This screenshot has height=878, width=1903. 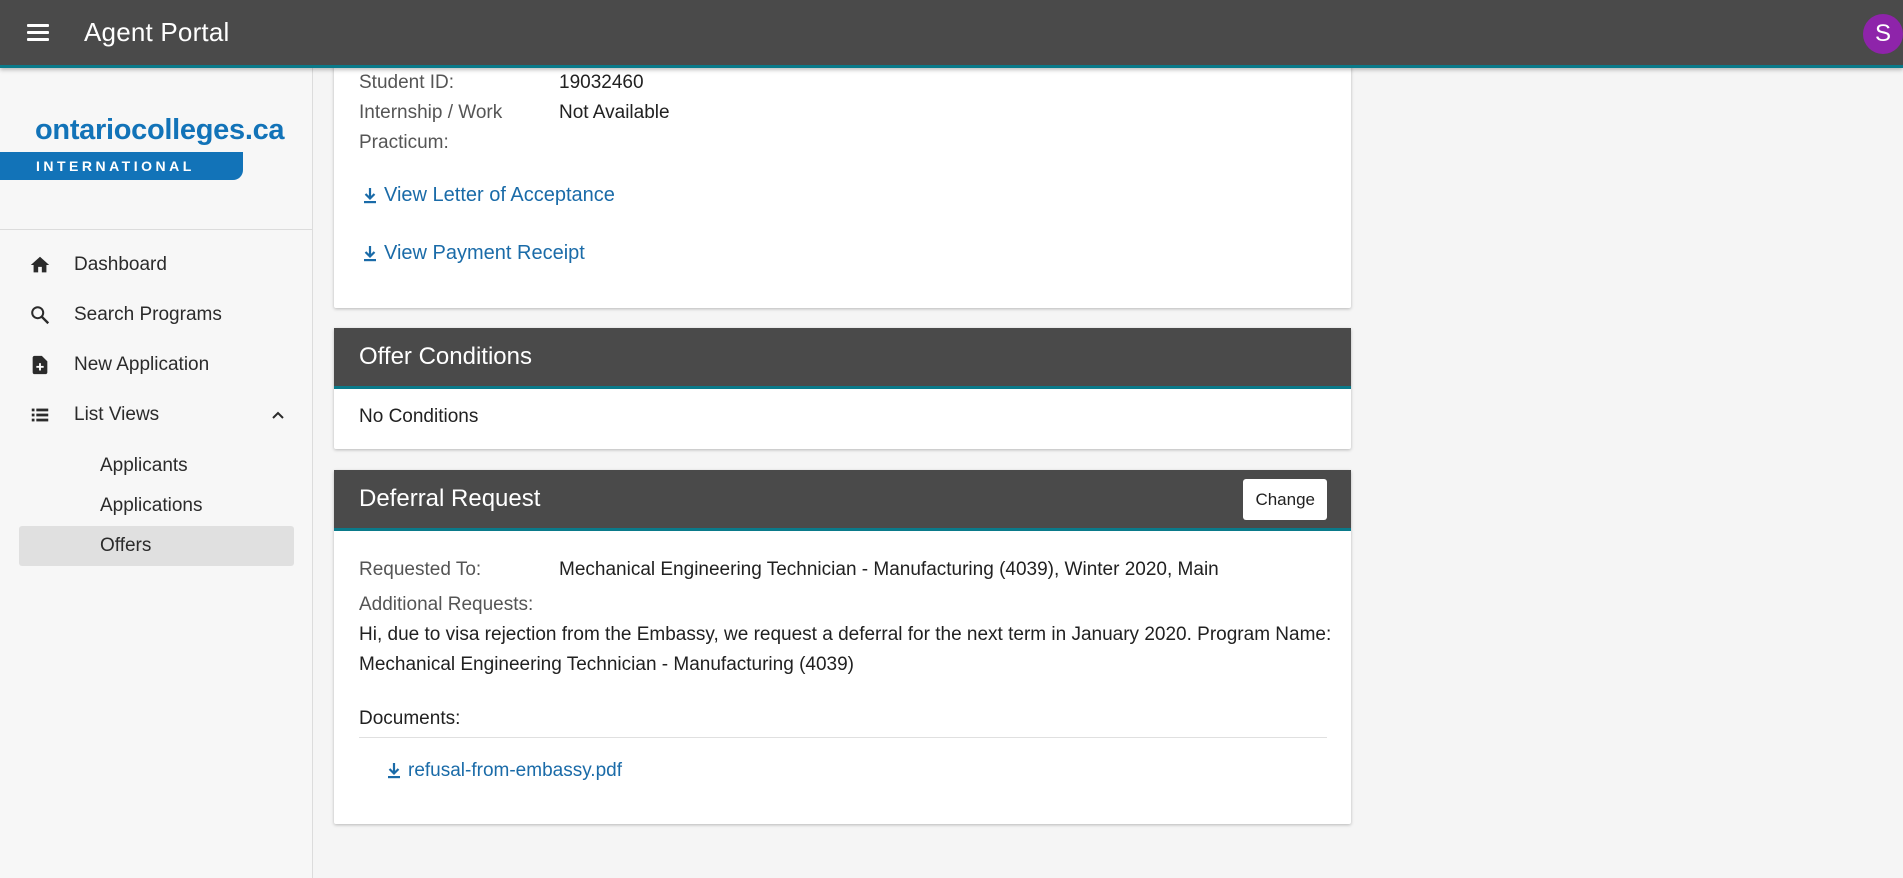 I want to click on view-letter-link: View Letter of Acceptance, so click(x=488, y=195).